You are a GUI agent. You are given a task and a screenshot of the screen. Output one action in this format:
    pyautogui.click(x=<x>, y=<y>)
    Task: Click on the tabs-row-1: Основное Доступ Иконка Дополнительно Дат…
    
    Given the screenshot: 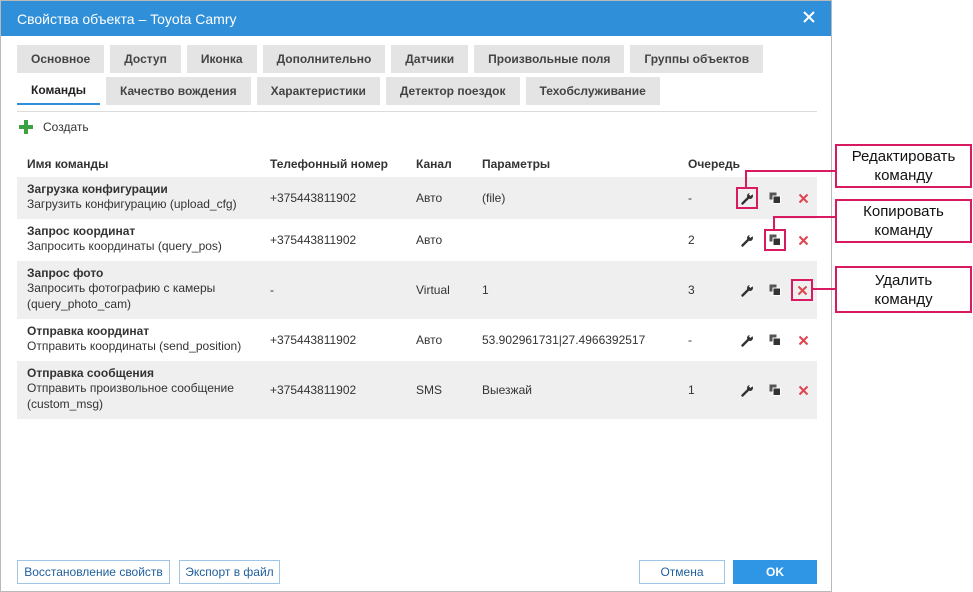 What is the action you would take?
    pyautogui.click(x=390, y=59)
    